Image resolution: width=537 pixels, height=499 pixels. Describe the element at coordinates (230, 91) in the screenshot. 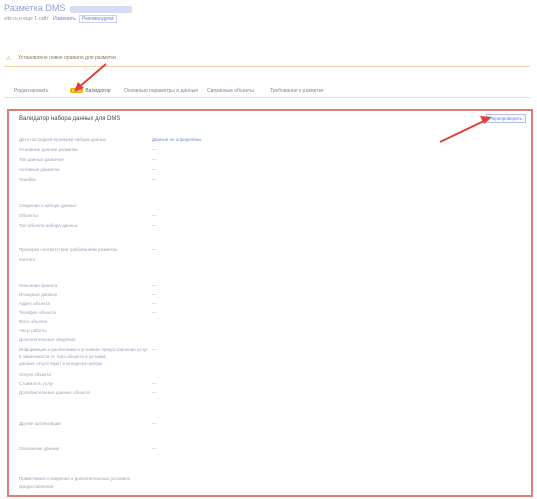

I see `tab-related: Связанные объекты` at that location.